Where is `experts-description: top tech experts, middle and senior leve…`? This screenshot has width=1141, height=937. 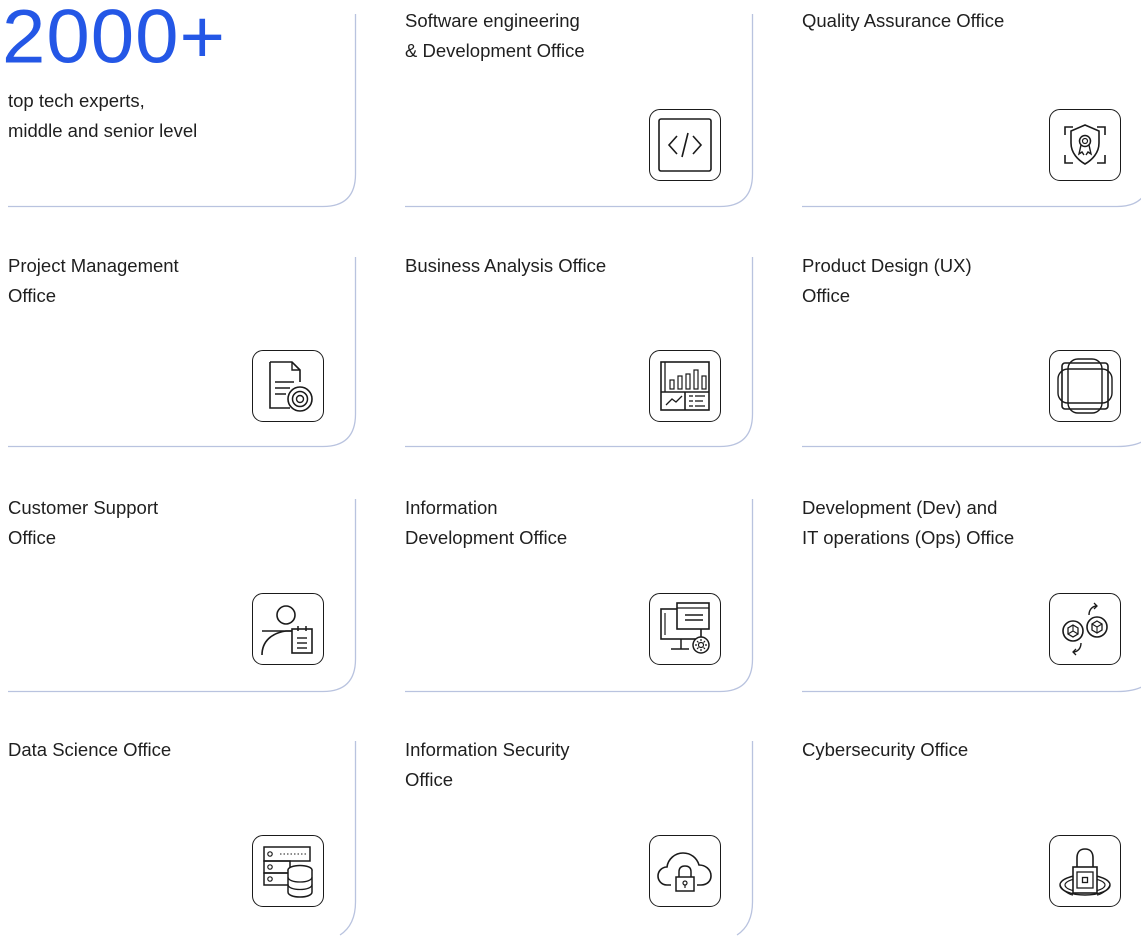 experts-description: top tech experts, middle and senior leve… is located at coordinates (103, 115).